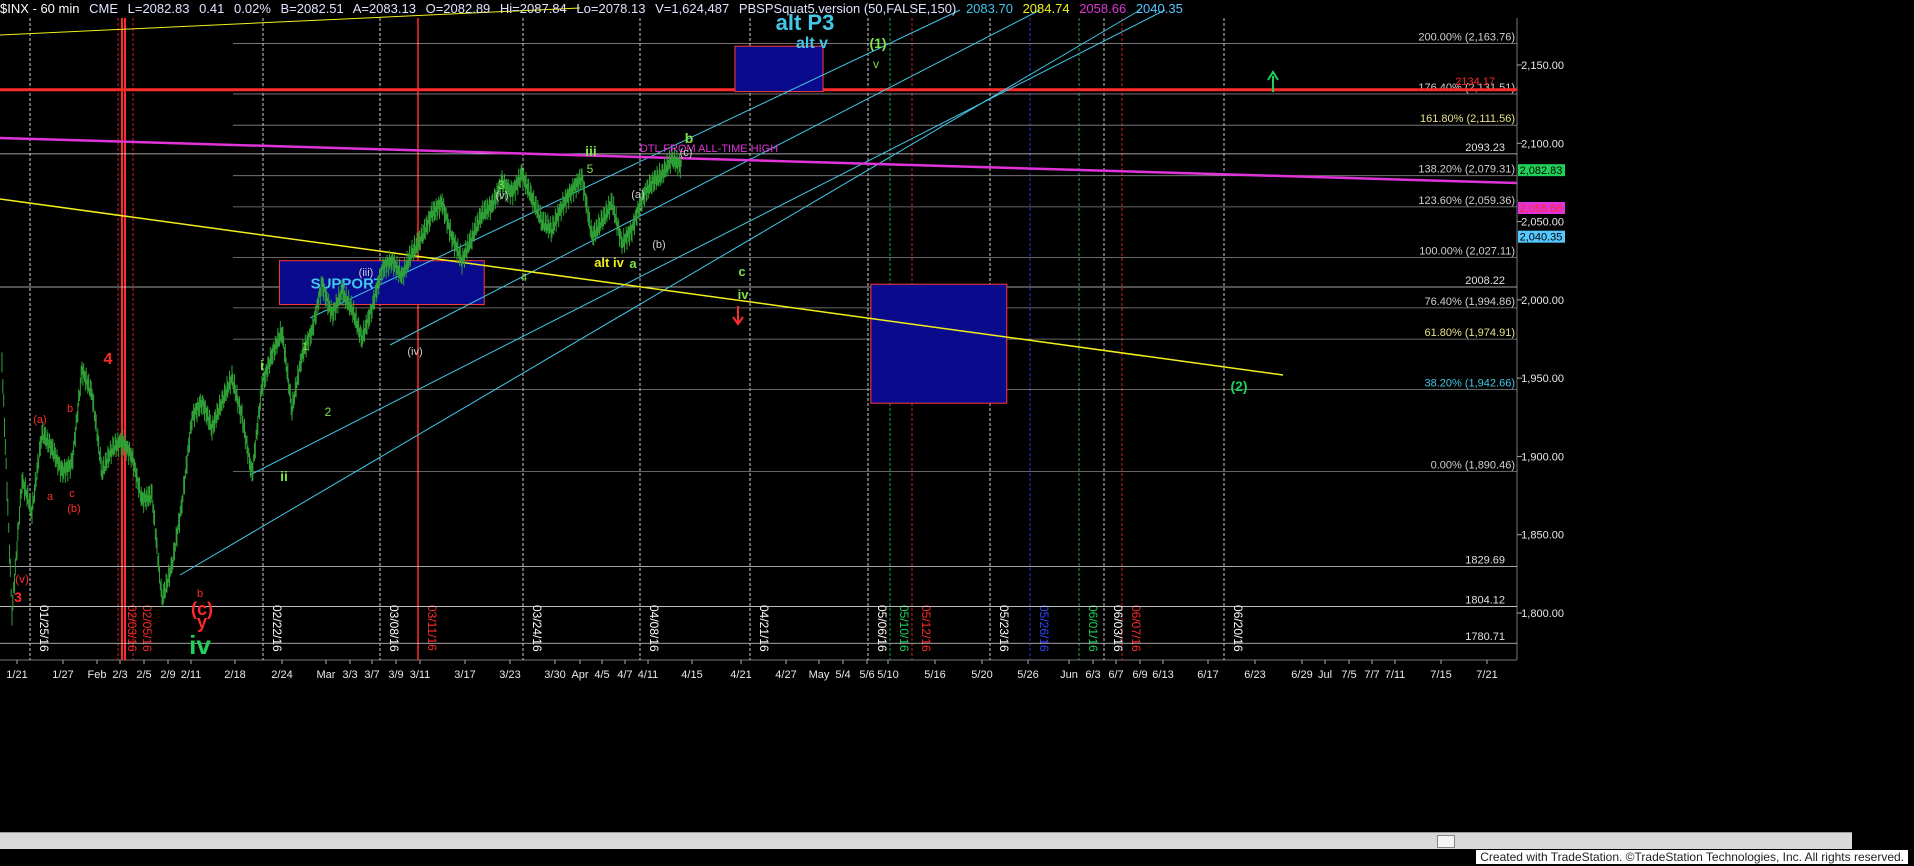 The image size is (1914, 866). I want to click on x-tick-label: 1/27, so click(62, 675).